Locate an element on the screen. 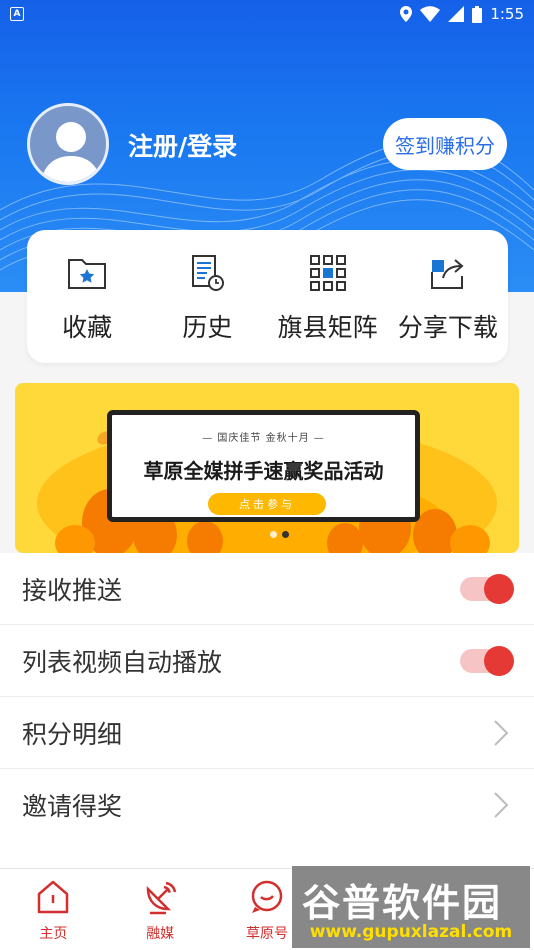 The image size is (534, 950). nav-home: 主页 is located at coordinates (53, 909).